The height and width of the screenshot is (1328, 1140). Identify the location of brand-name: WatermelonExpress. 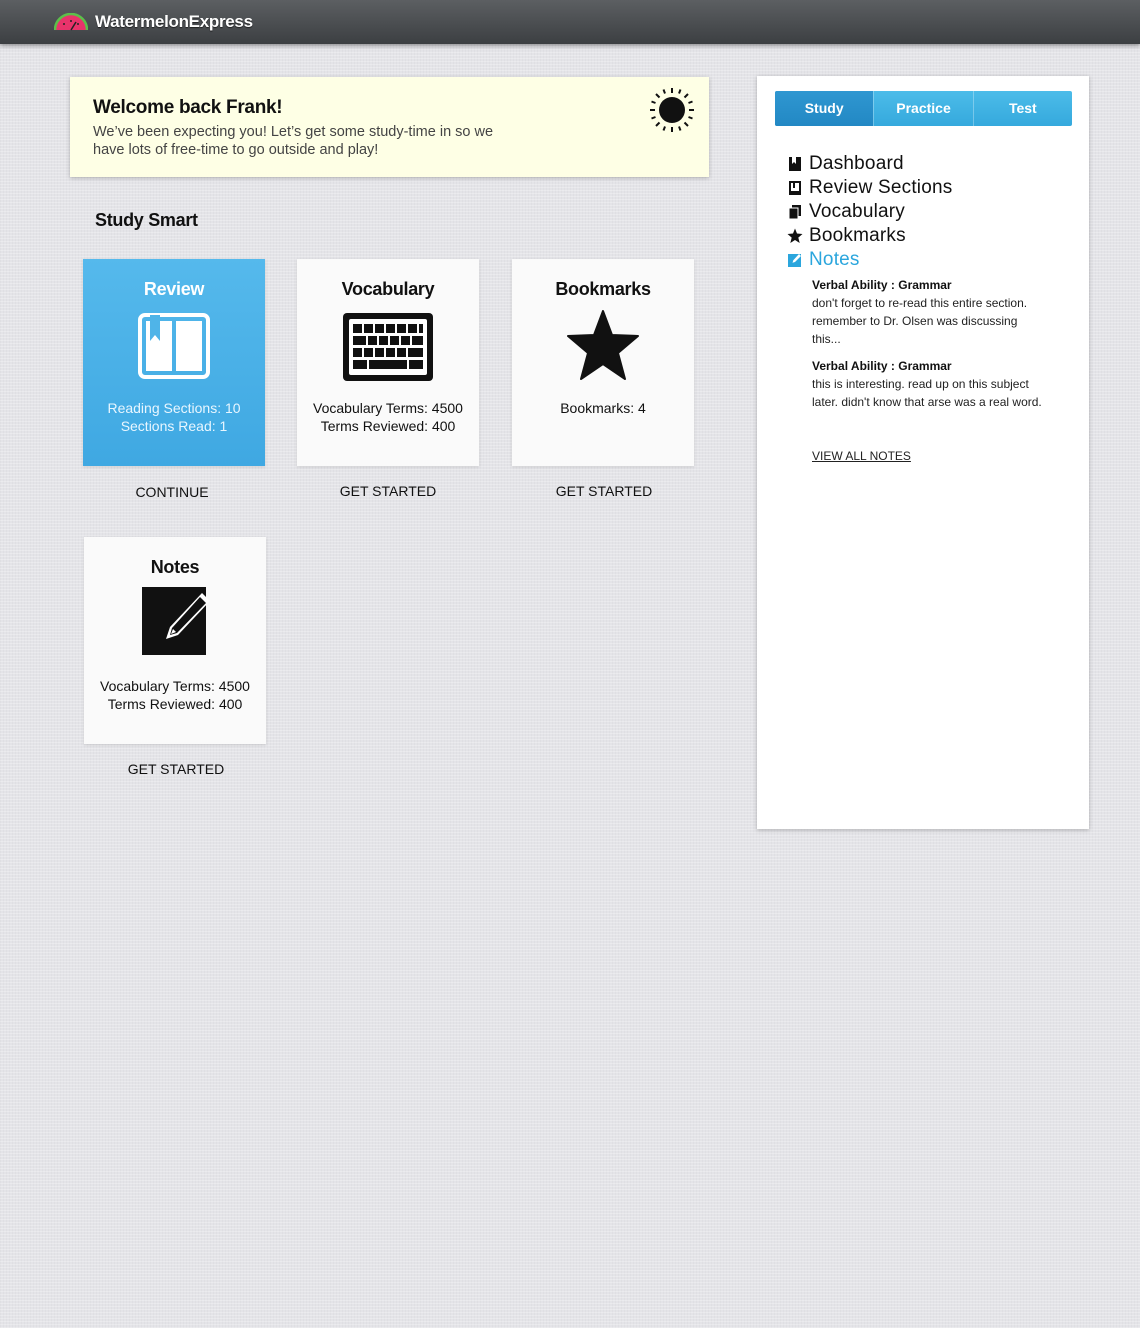
(174, 22).